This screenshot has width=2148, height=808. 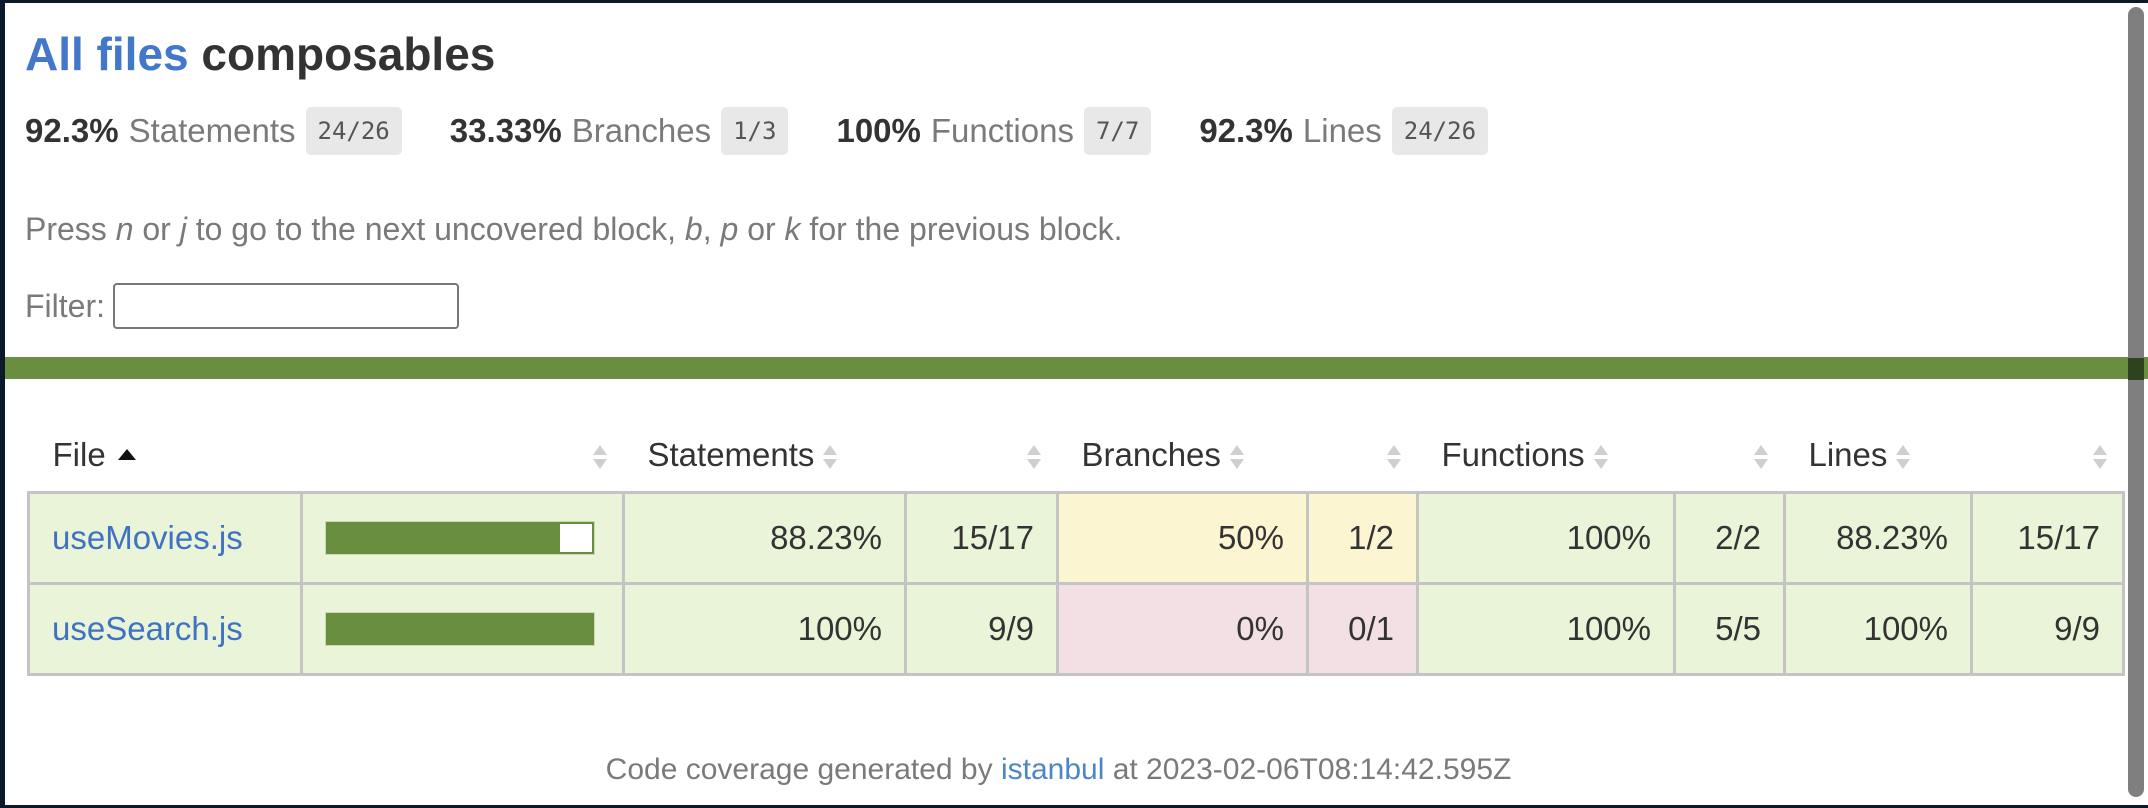 What do you see at coordinates (2047, 538) in the screenshot?
I see `lines-fraction-cell: 15/17` at bounding box center [2047, 538].